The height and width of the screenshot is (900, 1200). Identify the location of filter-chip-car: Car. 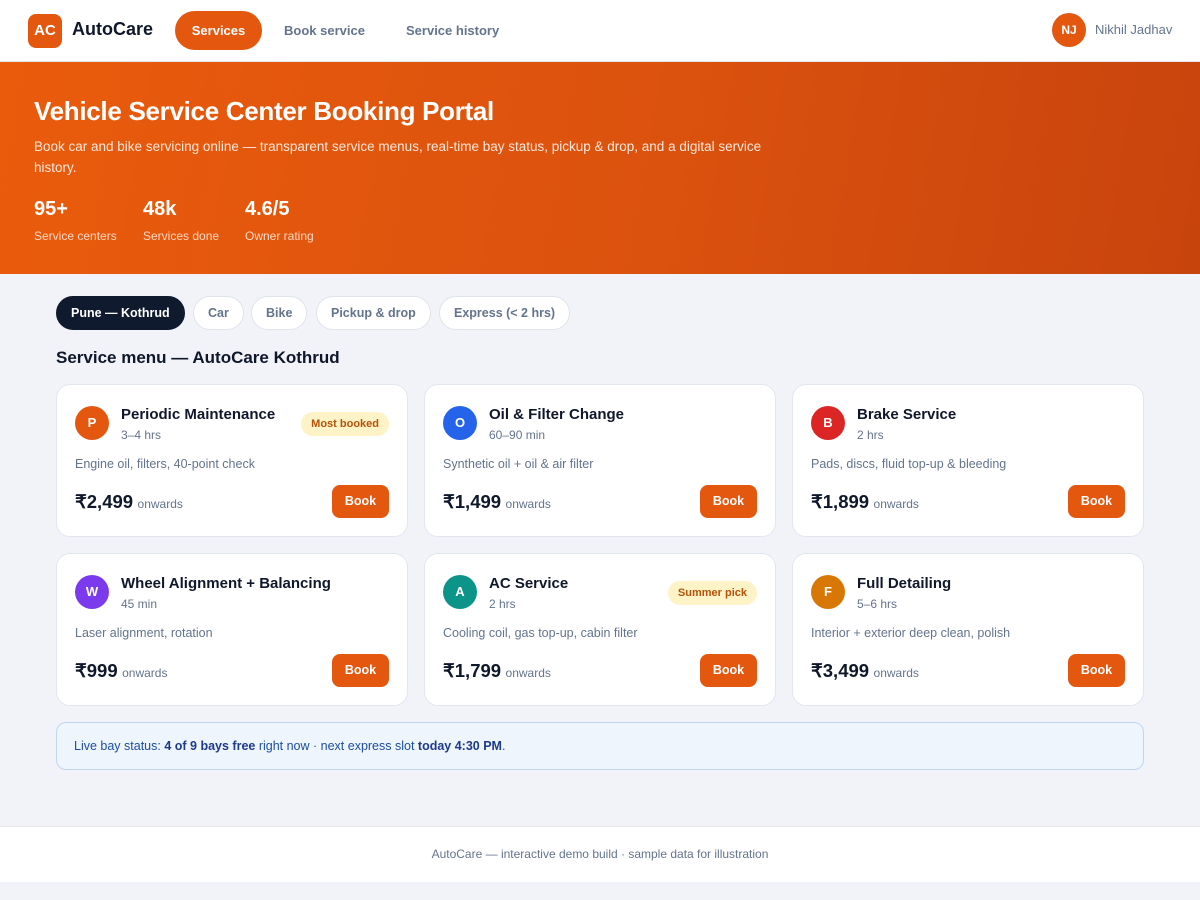
(218, 313).